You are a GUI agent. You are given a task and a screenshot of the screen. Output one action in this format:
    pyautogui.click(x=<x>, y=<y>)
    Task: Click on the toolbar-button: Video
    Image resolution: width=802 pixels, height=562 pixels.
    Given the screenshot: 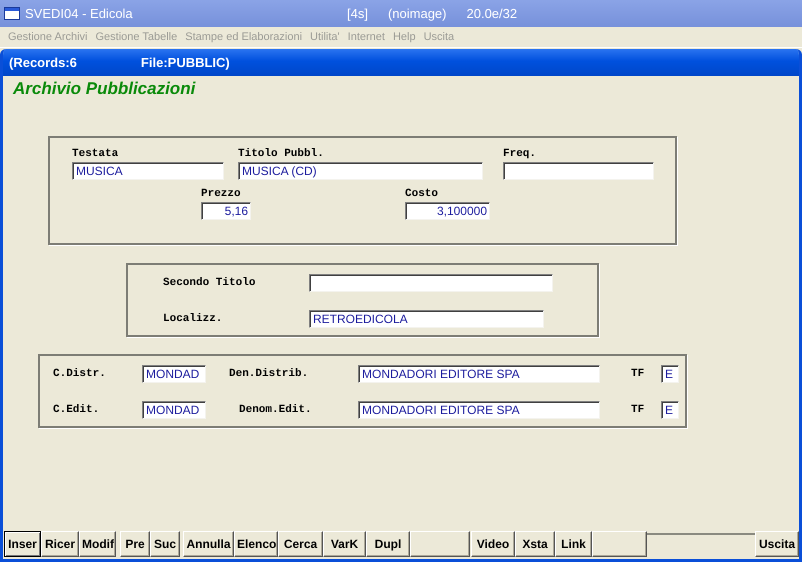 What is the action you would take?
    pyautogui.click(x=493, y=544)
    